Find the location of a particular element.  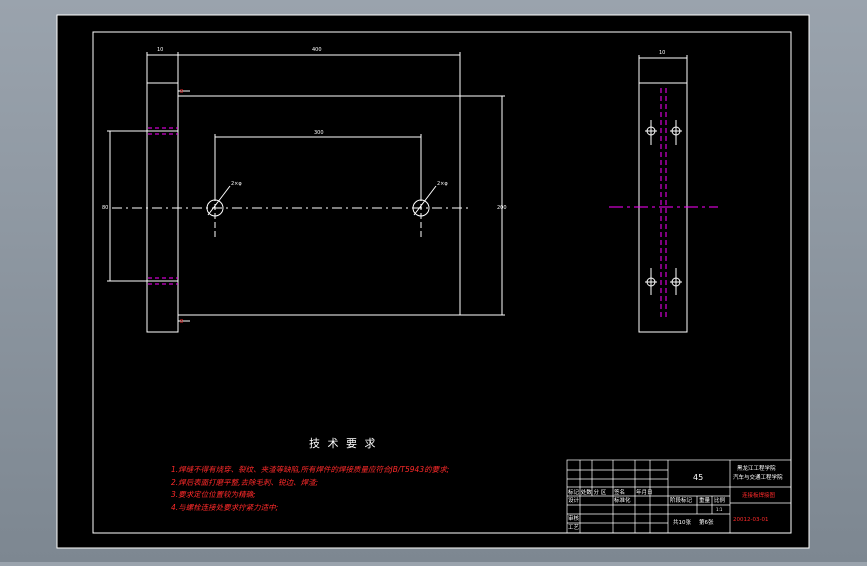

weight-header: 重量 is located at coordinates (705, 500).